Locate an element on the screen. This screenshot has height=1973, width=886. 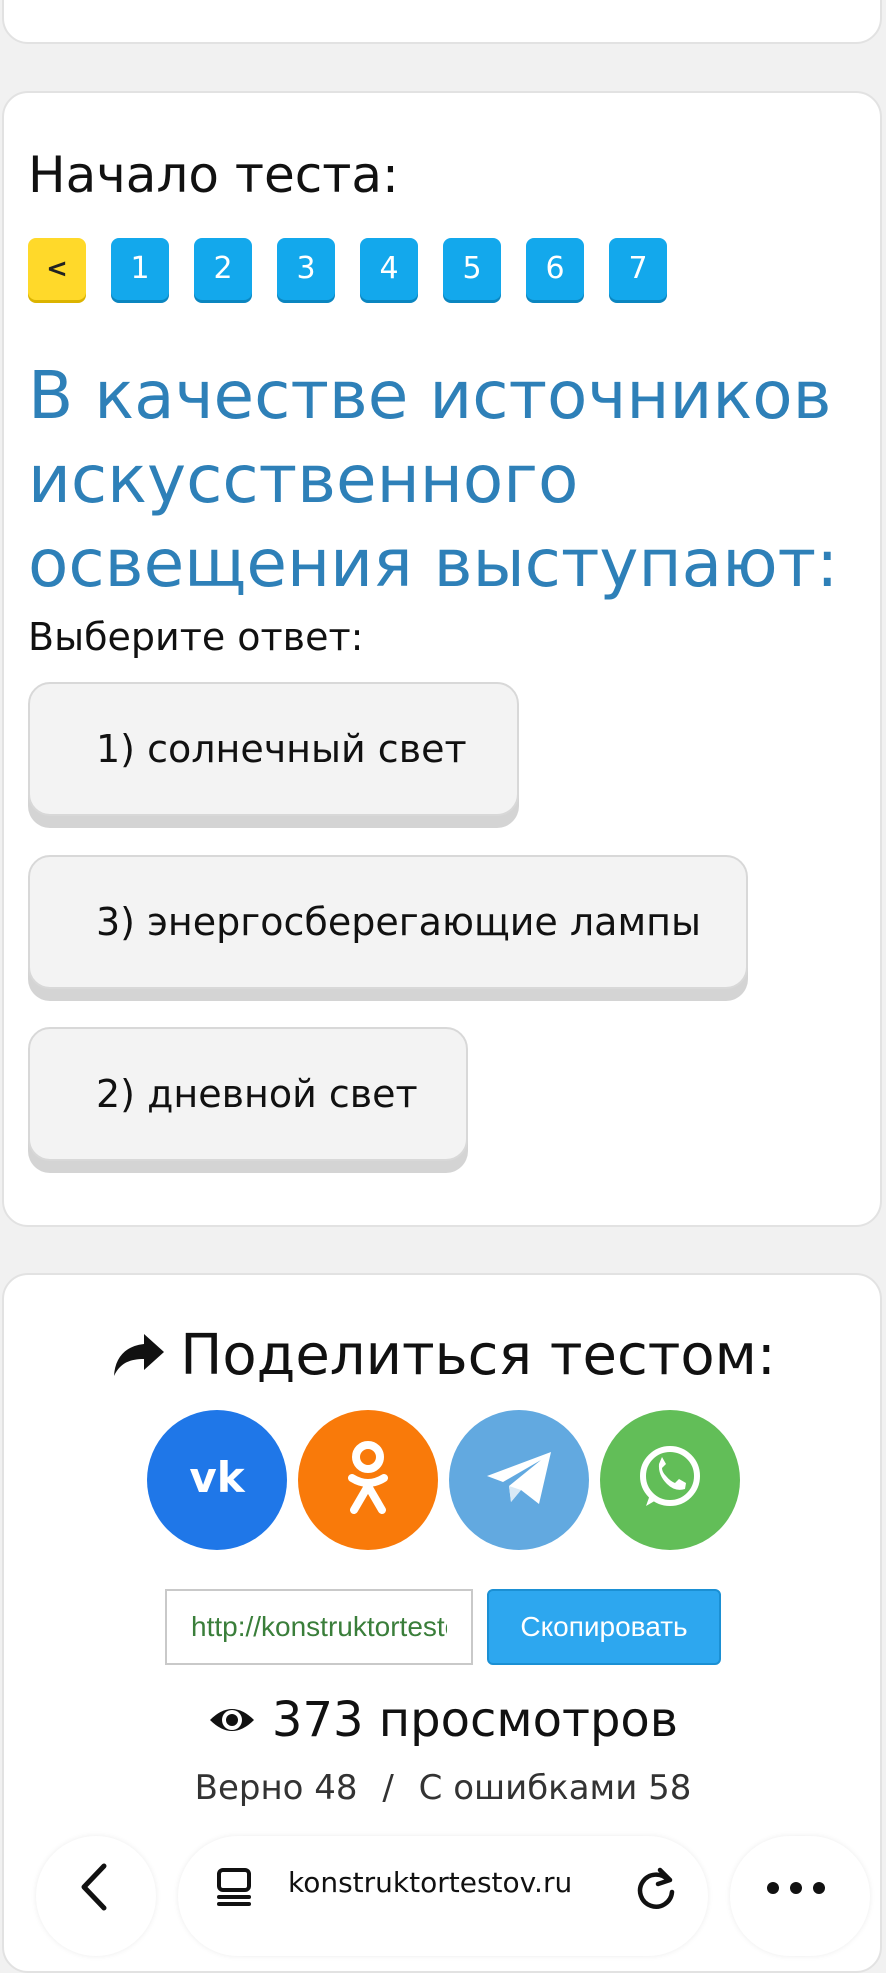
prev-question-button: < is located at coordinates (57, 269).